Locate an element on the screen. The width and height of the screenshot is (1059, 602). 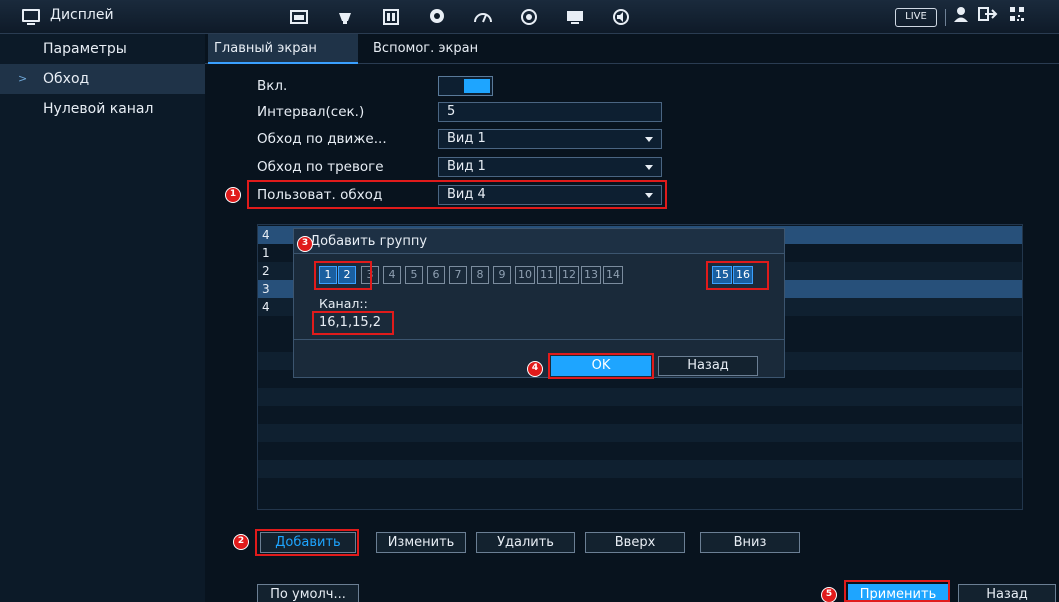
channel-checkbox-9: 9 is located at coordinates (502, 275).